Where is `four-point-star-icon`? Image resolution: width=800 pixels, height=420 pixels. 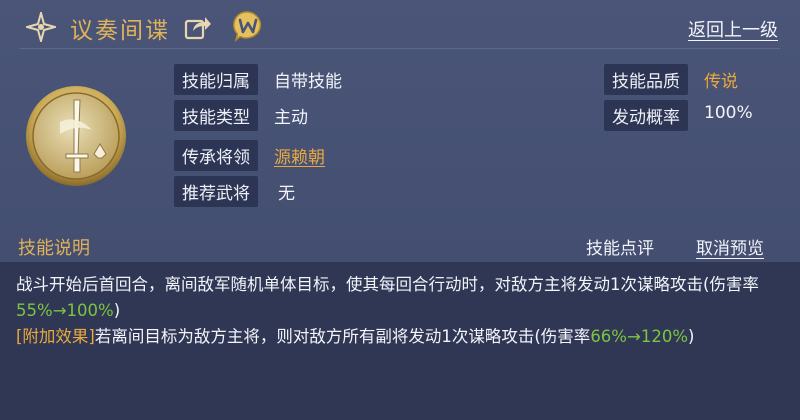 four-point-star-icon is located at coordinates (41, 27).